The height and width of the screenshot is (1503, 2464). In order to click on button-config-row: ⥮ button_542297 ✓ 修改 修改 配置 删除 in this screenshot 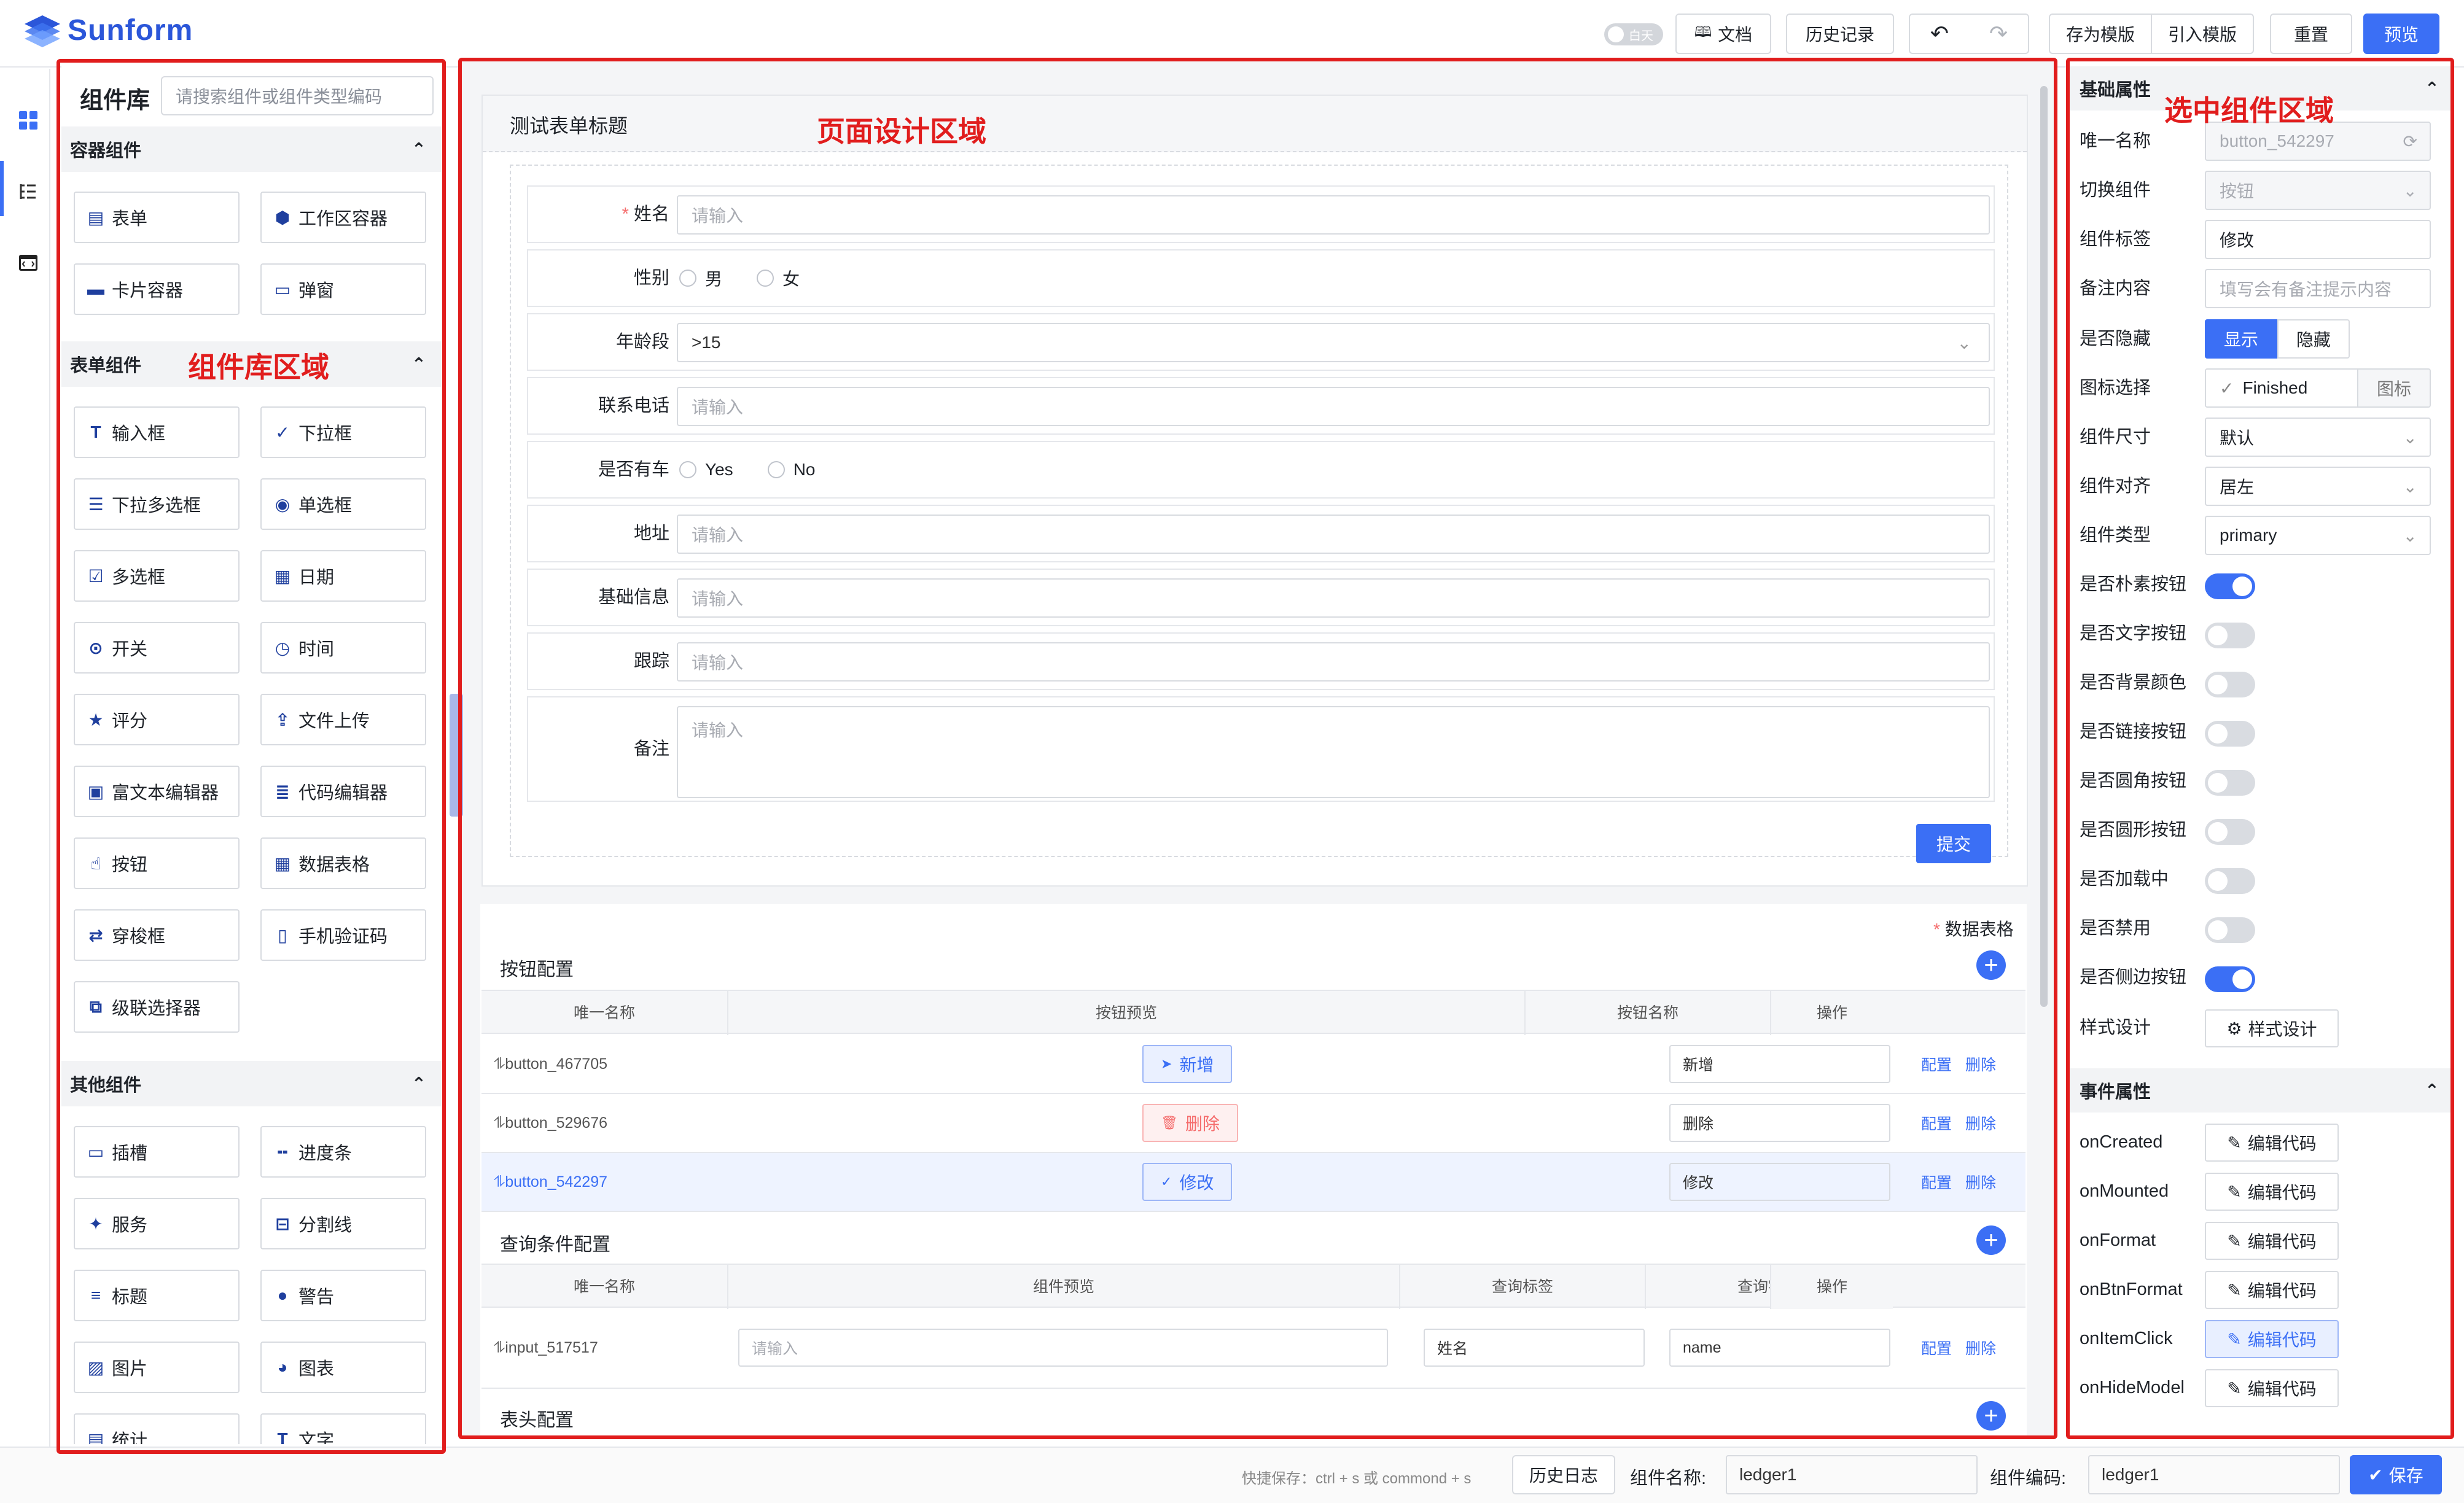, I will do `click(1253, 1182)`.